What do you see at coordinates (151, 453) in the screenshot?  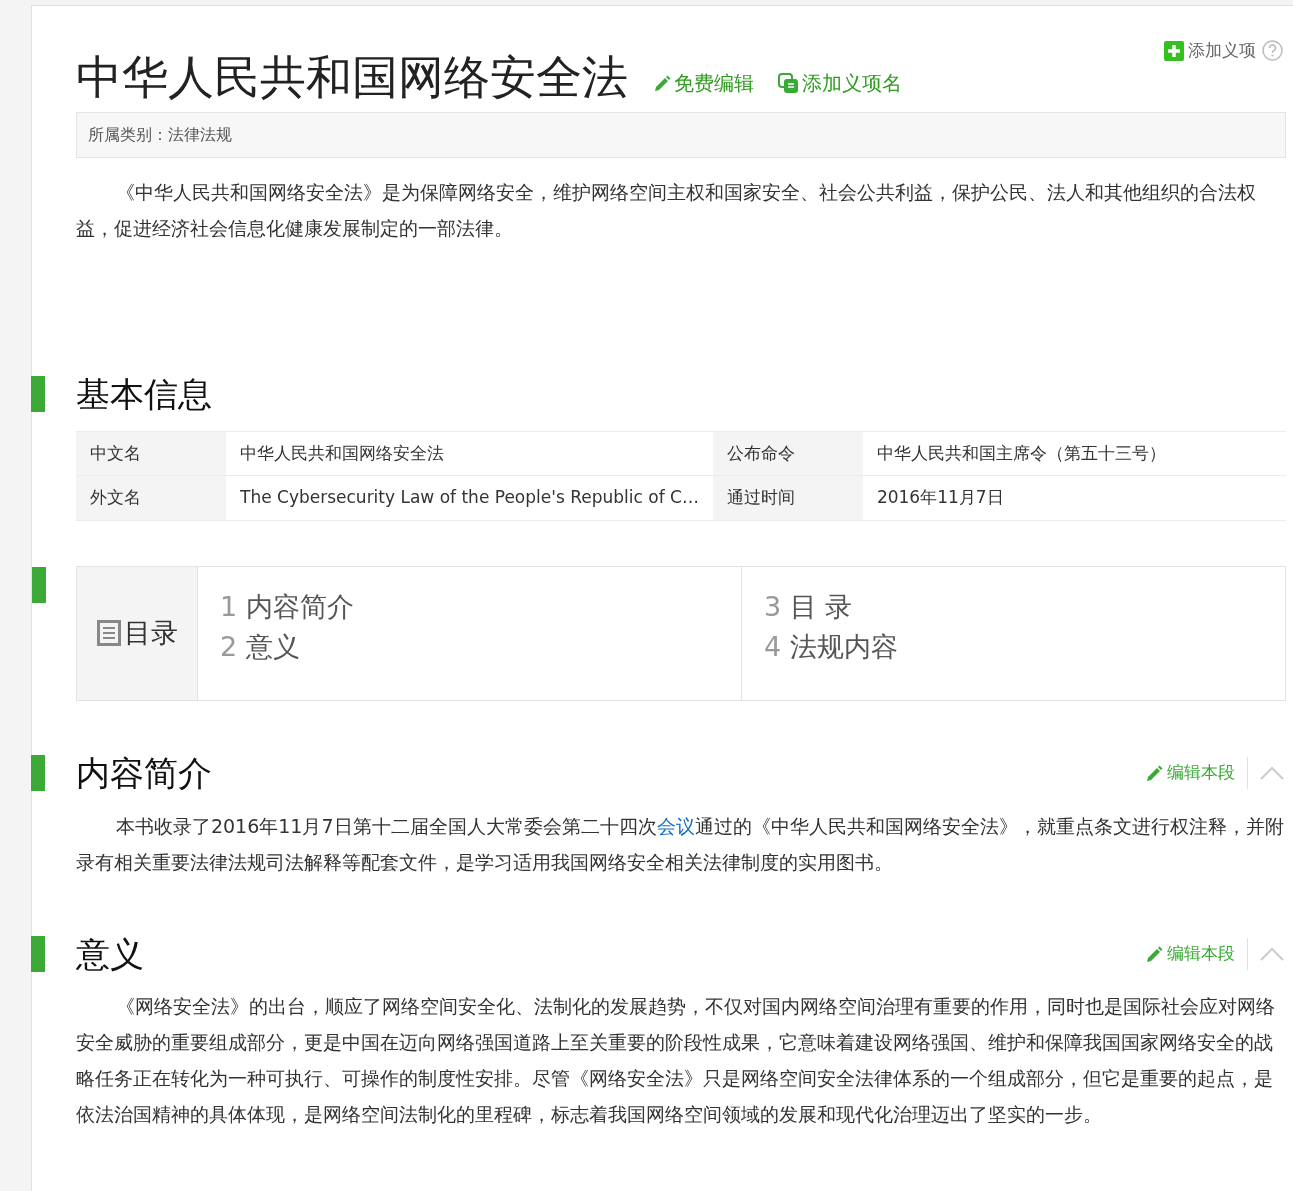 I see `info-label: 中文名` at bounding box center [151, 453].